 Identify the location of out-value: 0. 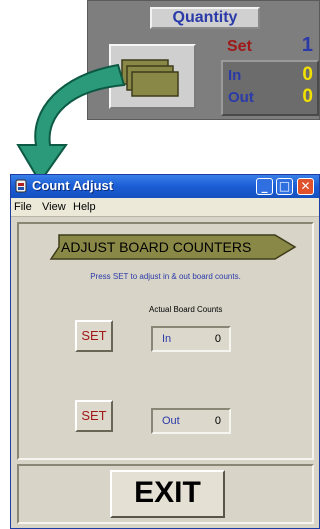
(307, 96).